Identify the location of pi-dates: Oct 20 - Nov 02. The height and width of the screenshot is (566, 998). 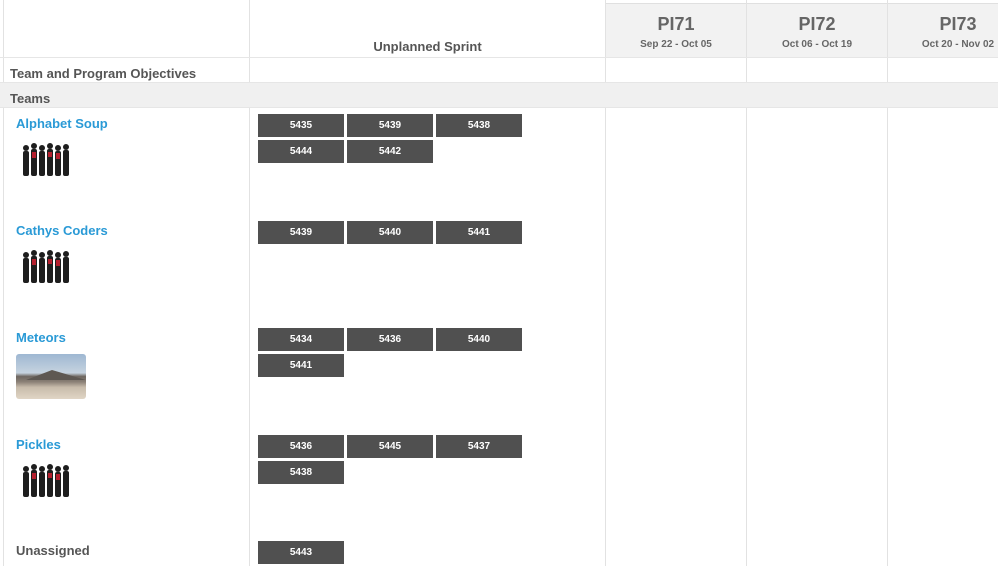
(958, 44).